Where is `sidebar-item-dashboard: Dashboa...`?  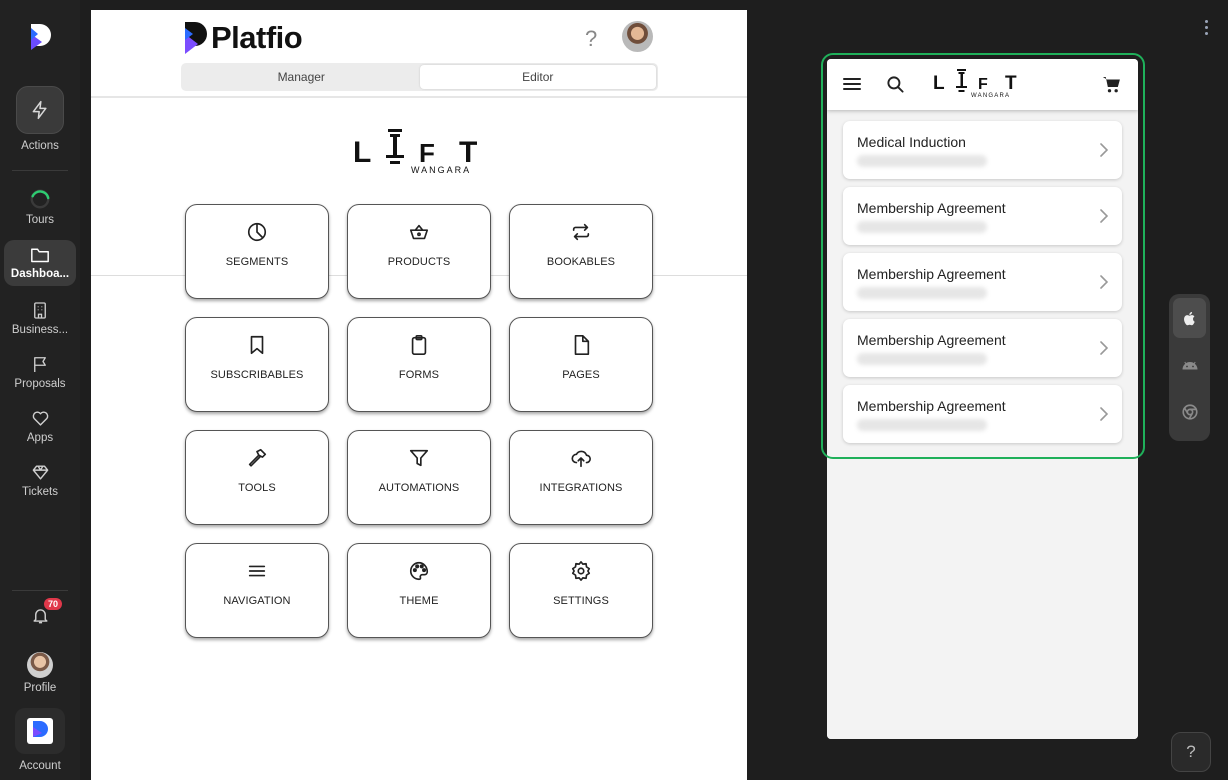 sidebar-item-dashboard: Dashboa... is located at coordinates (40, 263).